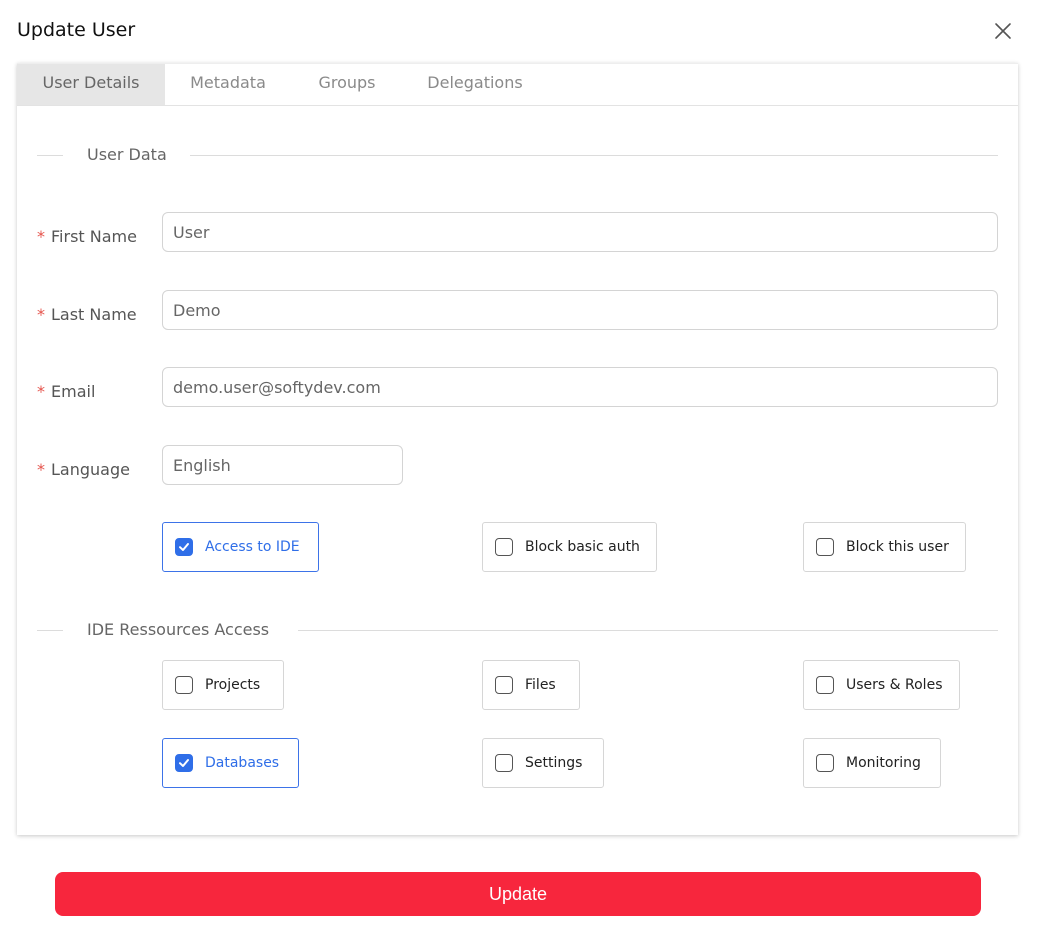  What do you see at coordinates (897, 547) in the screenshot?
I see `block-this-user-label: Block this user` at bounding box center [897, 547].